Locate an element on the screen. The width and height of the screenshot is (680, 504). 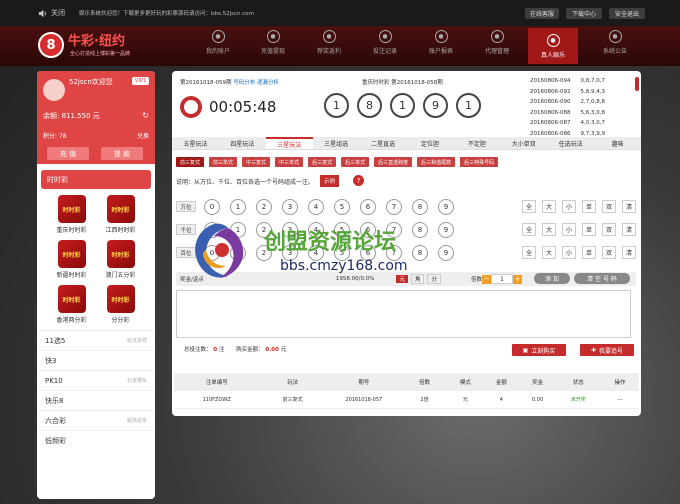
nav-item-6: ● 真人娱乐 is located at coordinates (553, 46).